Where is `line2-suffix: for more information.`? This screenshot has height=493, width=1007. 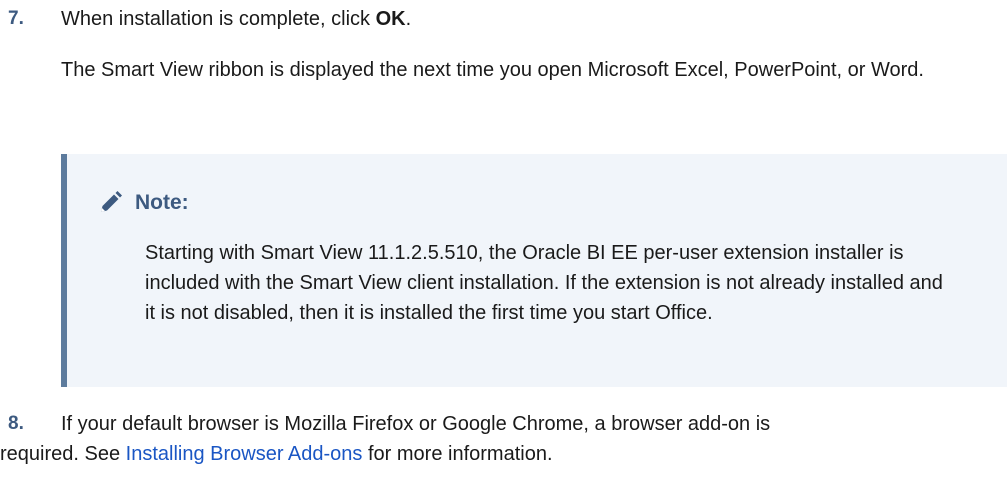 line2-suffix: for more information. is located at coordinates (457, 454).